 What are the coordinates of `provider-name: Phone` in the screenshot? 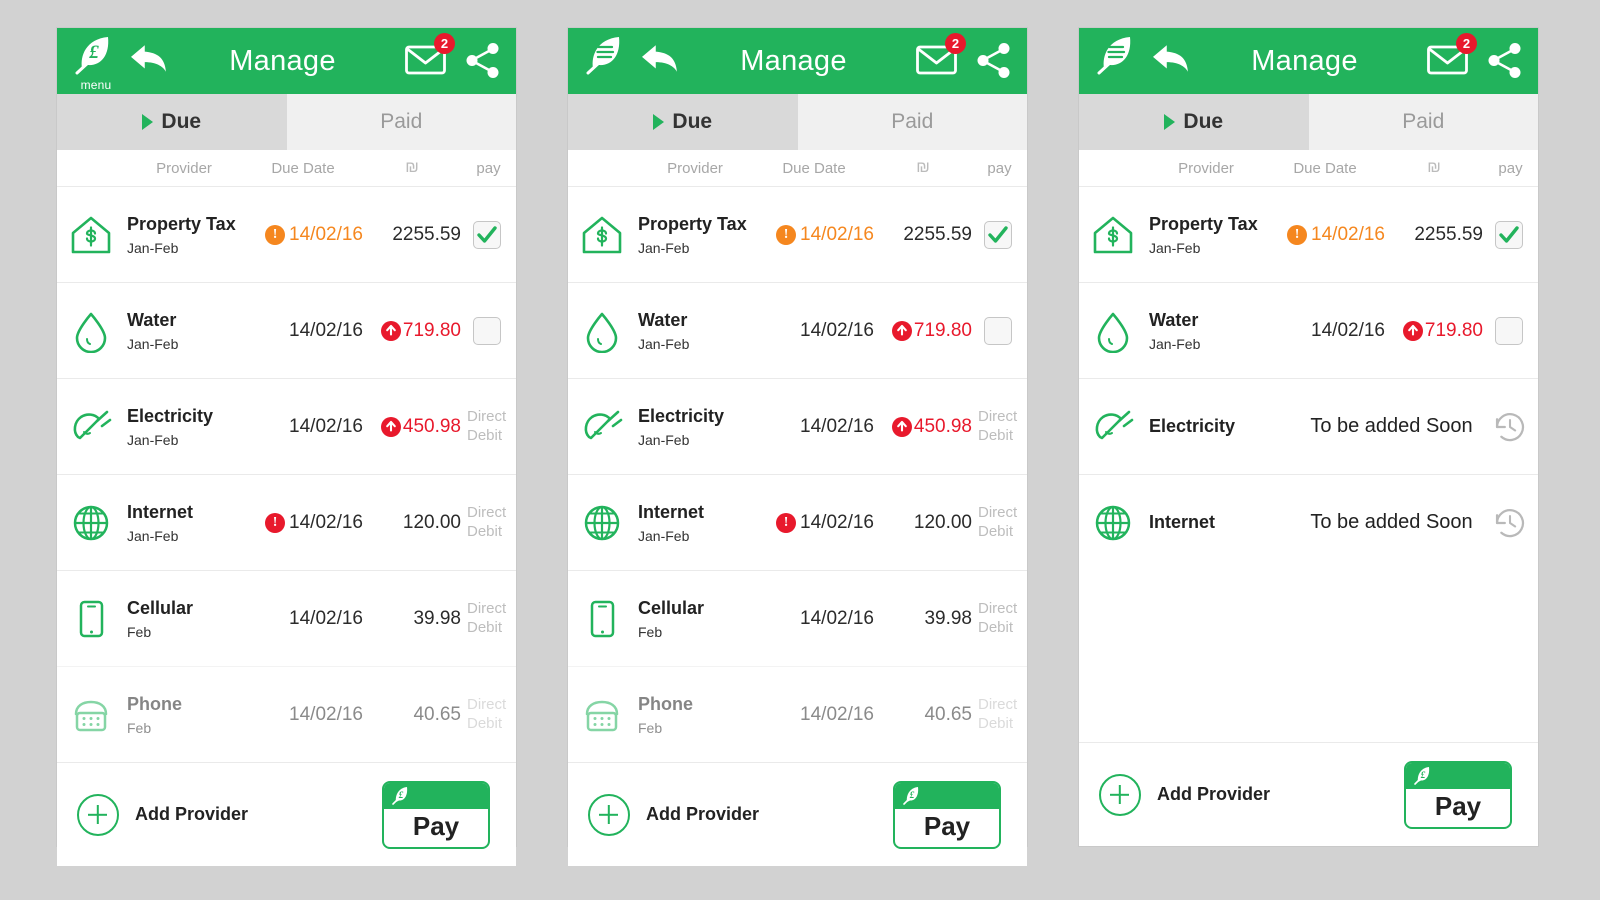 It's located at (155, 704).